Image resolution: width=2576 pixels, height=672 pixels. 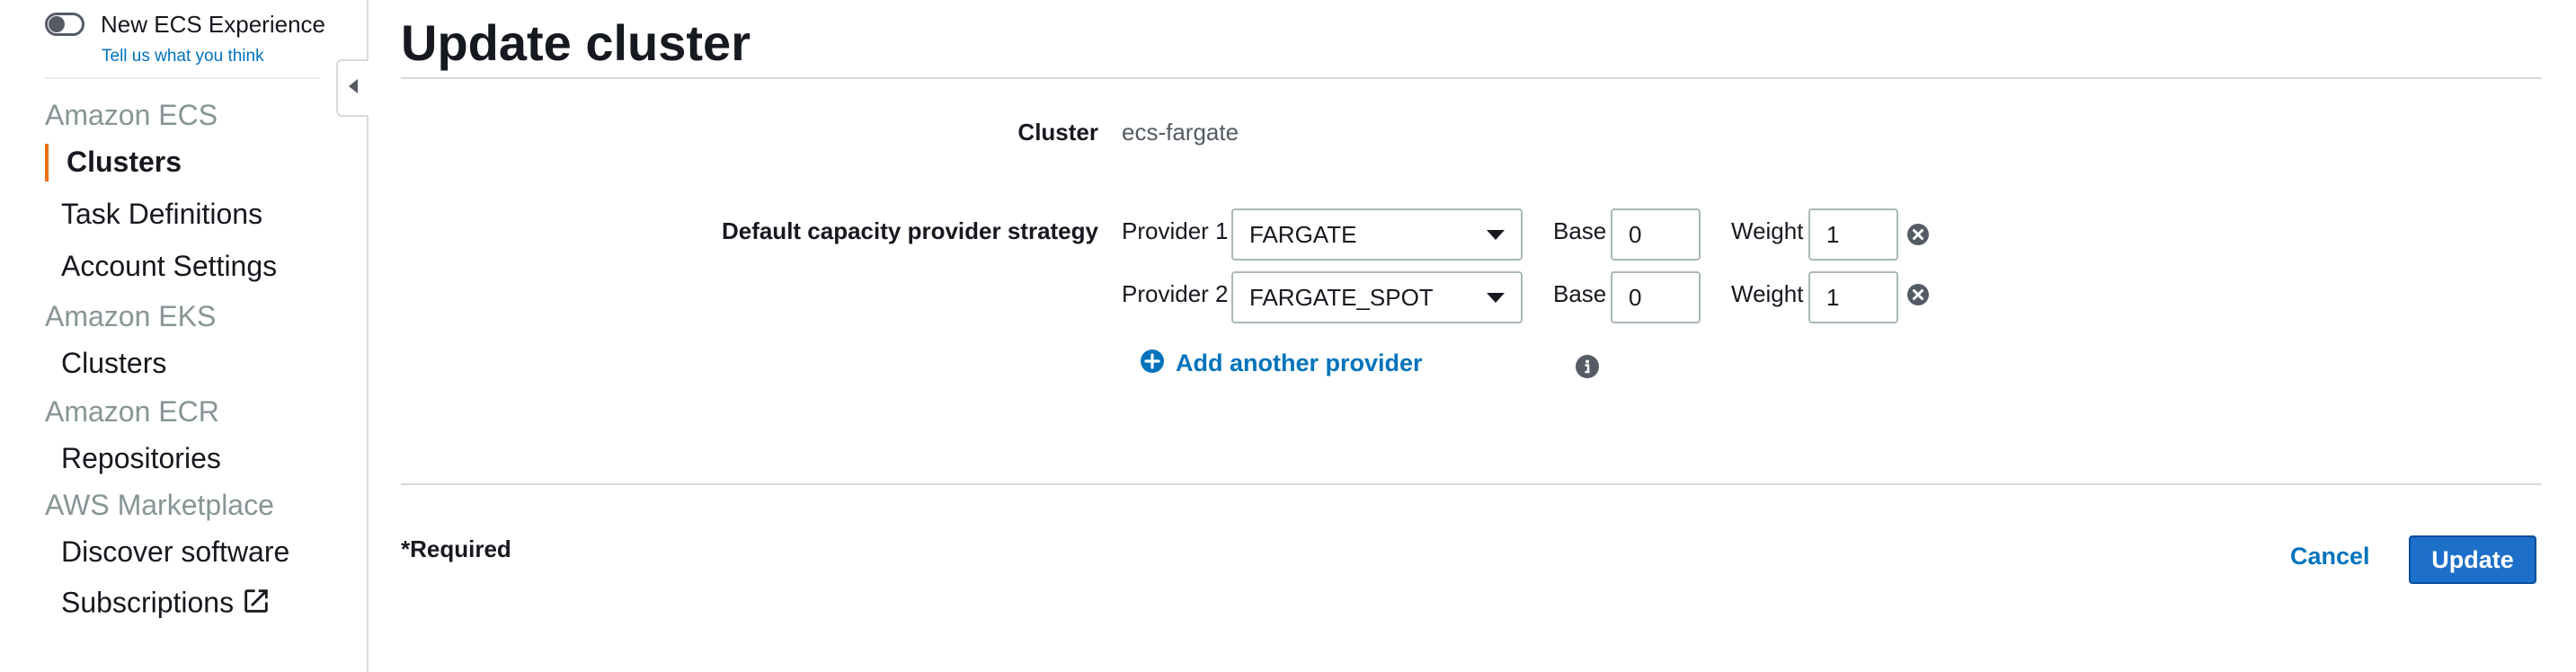 I want to click on feedback-link: Tell us what you think, so click(x=183, y=57).